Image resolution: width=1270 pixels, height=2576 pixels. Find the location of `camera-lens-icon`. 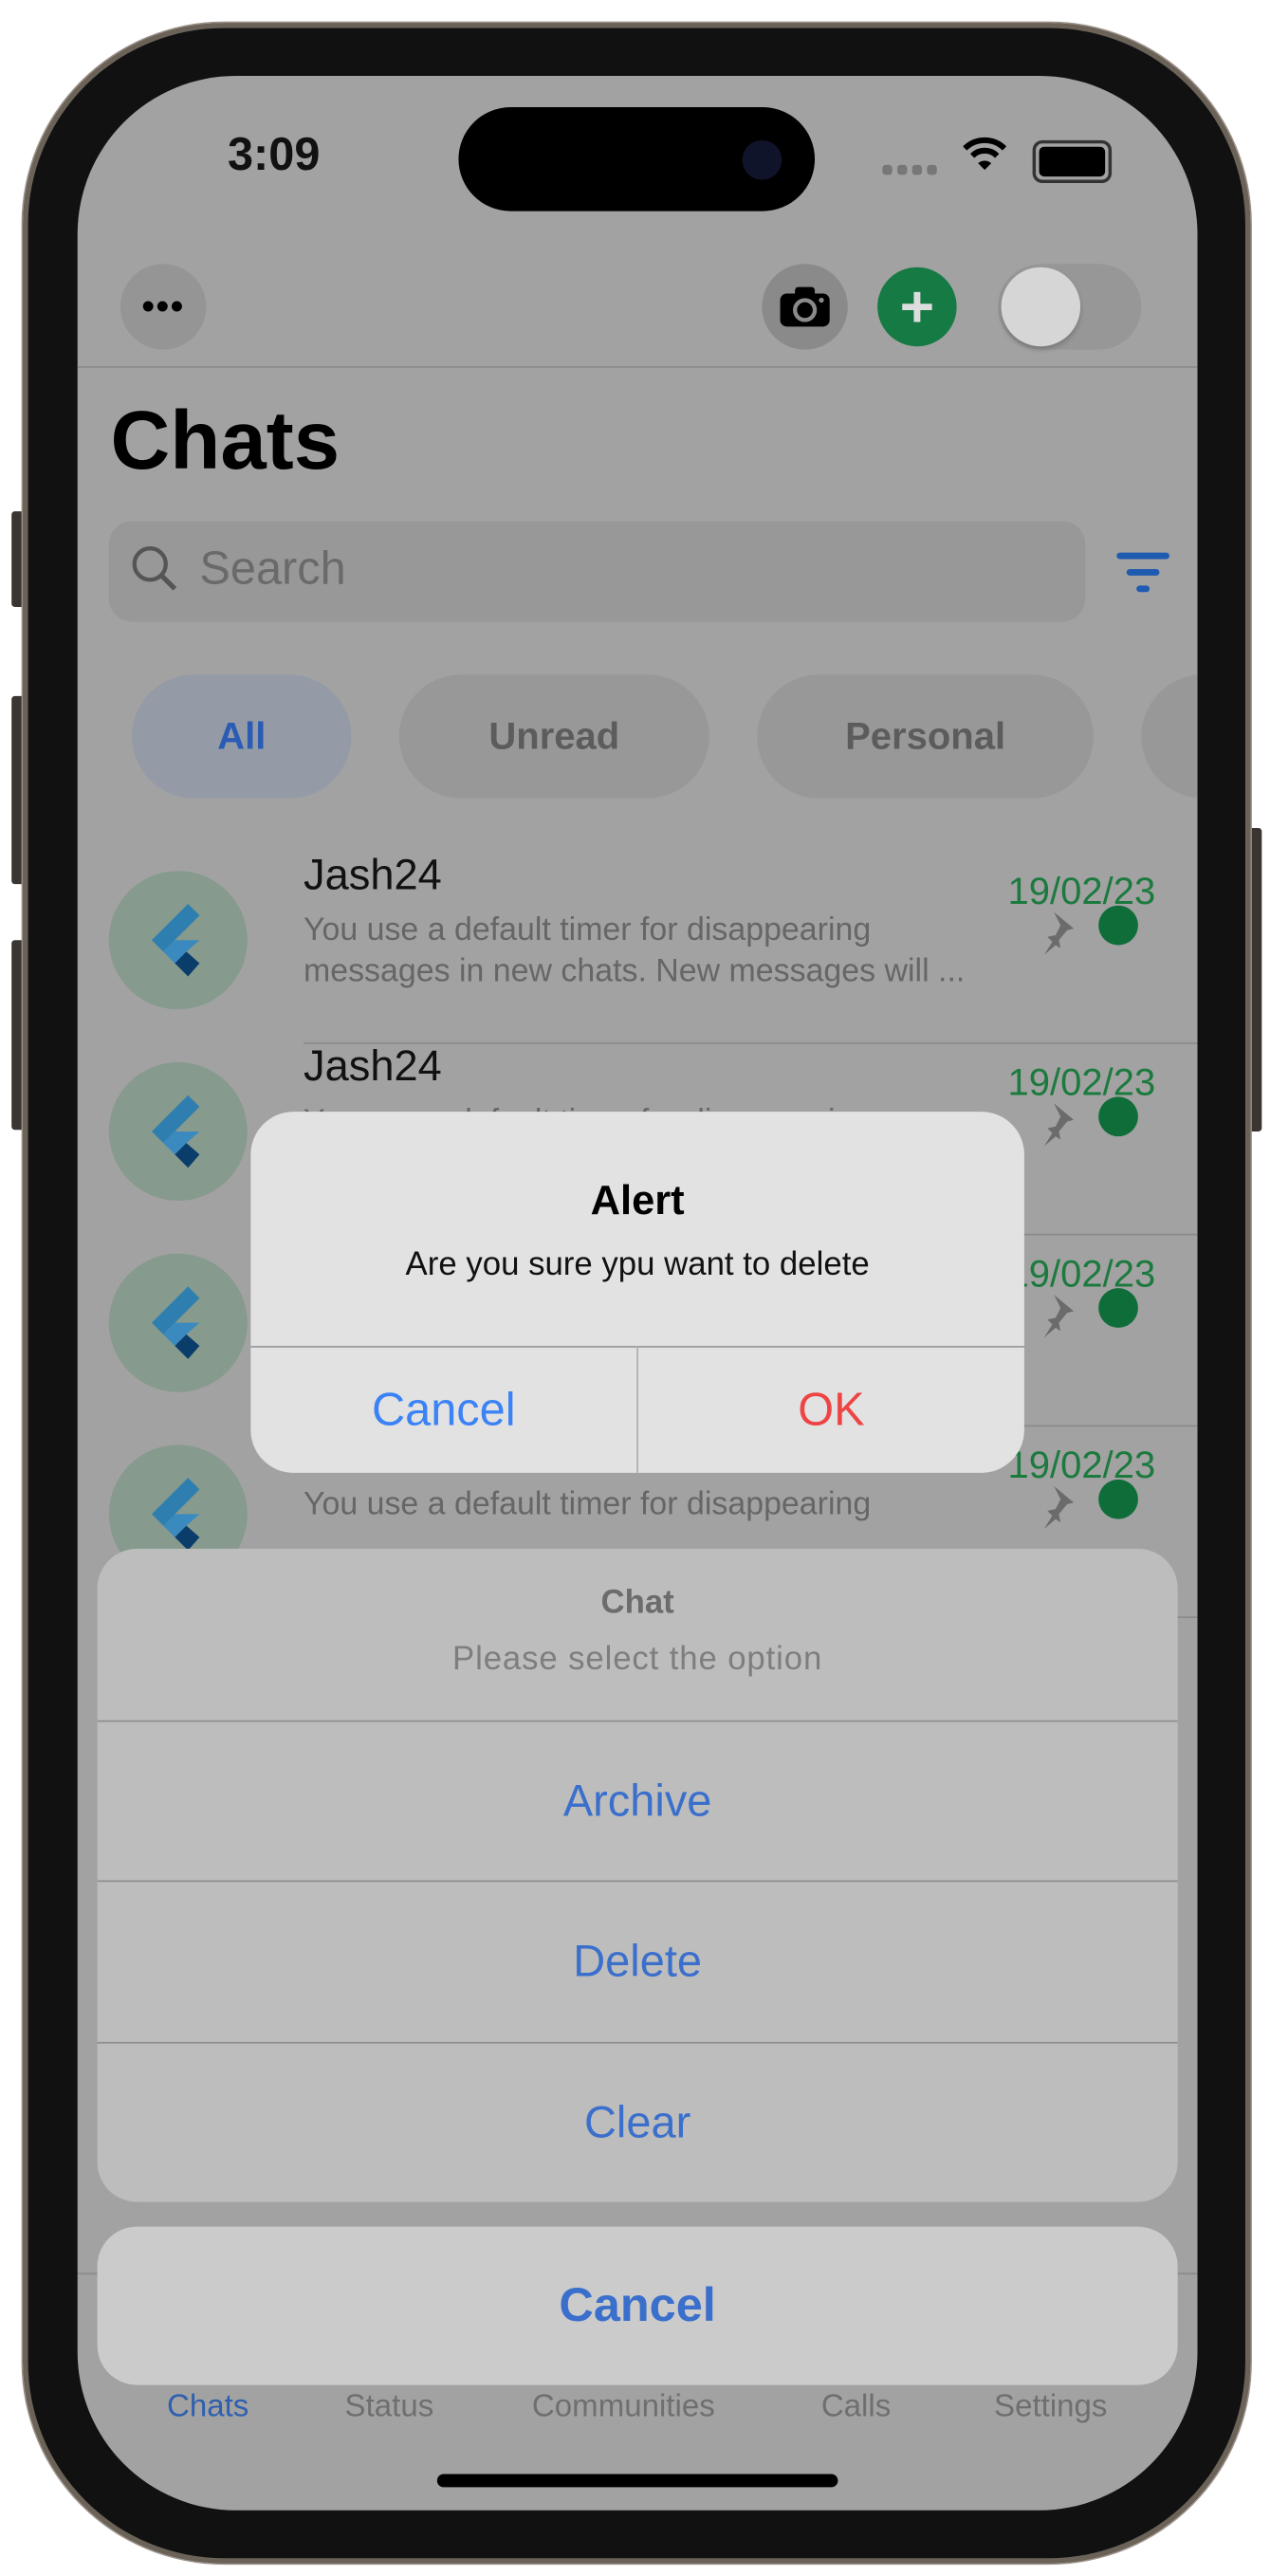

camera-lens-icon is located at coordinates (762, 159).